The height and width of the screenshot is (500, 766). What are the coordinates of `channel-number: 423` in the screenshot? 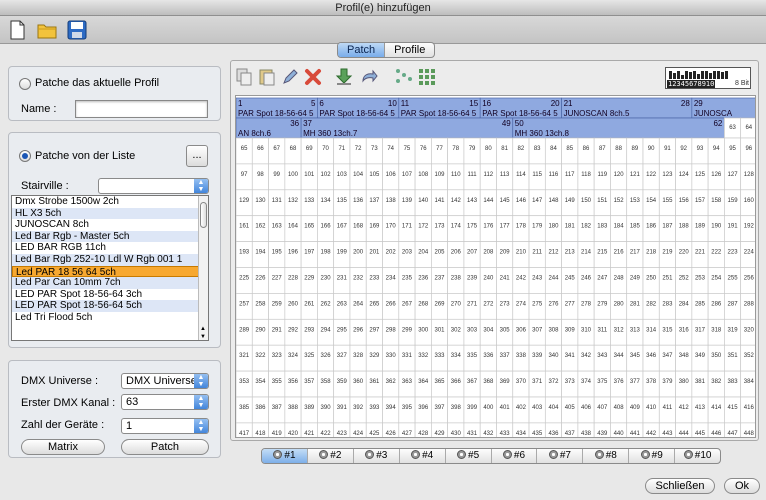 It's located at (342, 434).